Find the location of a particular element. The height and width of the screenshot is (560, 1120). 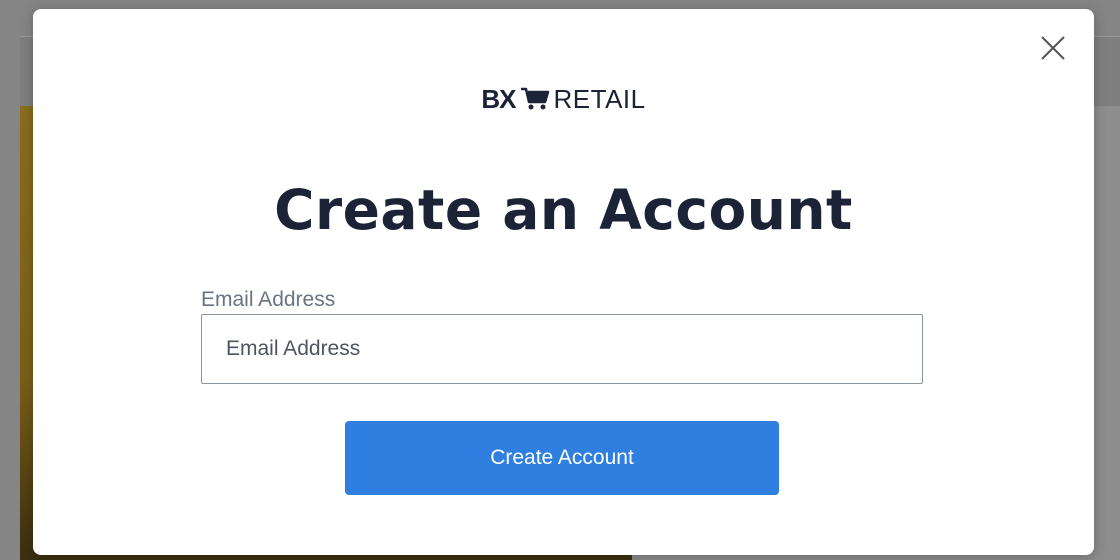

close-icon is located at coordinates (1053, 48).